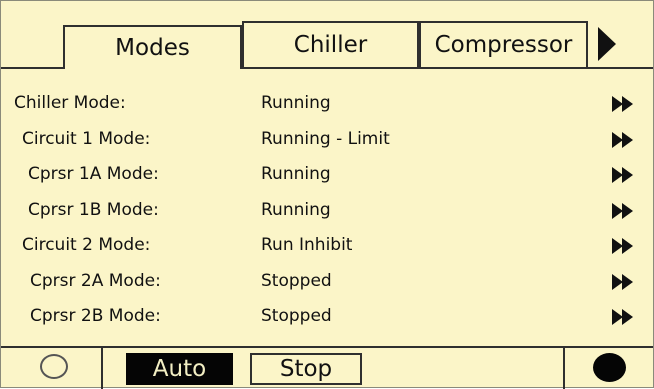  I want to click on auto-button: Auto, so click(179, 369).